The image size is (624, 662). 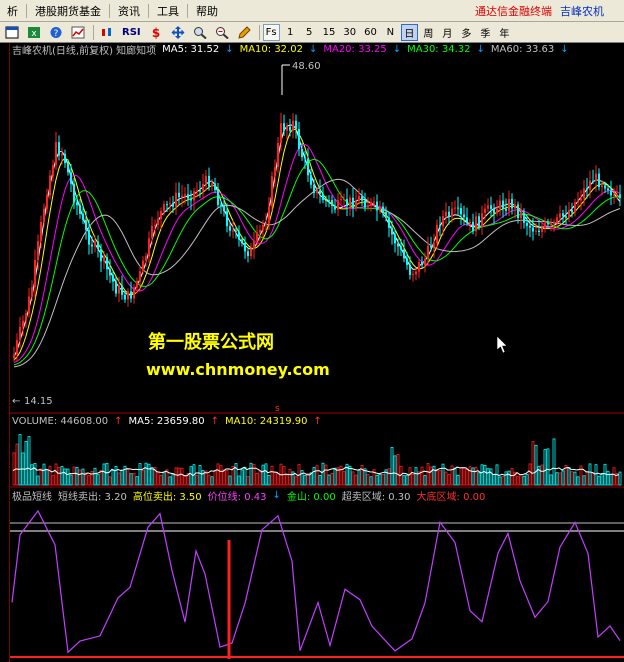 I want to click on fs-button: Fs, so click(x=271, y=32).